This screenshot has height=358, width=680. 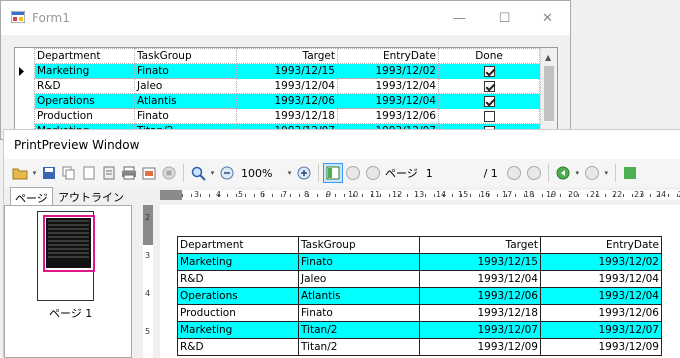 I want to click on preview-titlebar: PrintPreview Window, so click(x=342, y=144).